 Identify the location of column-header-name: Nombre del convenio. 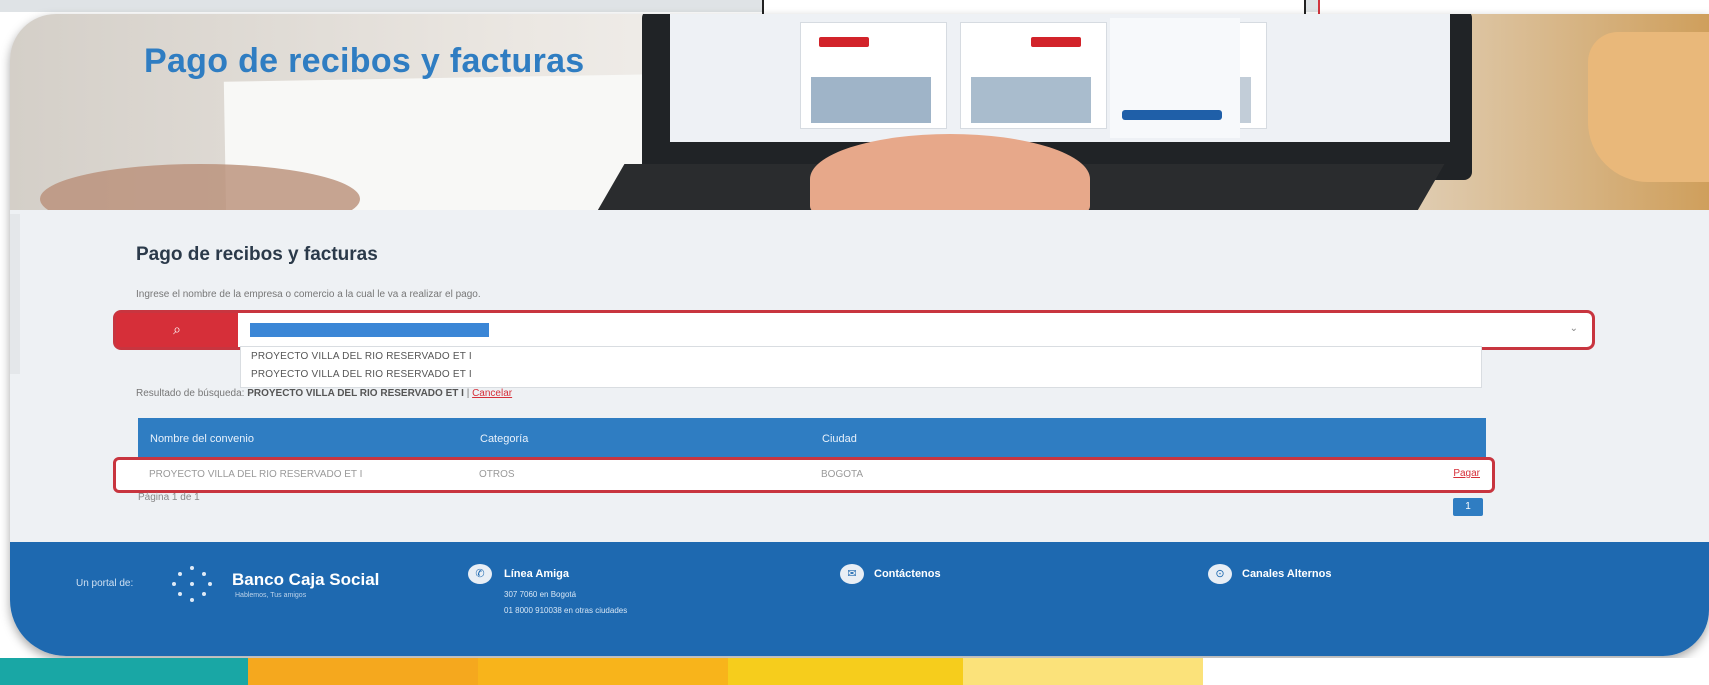
(202, 439).